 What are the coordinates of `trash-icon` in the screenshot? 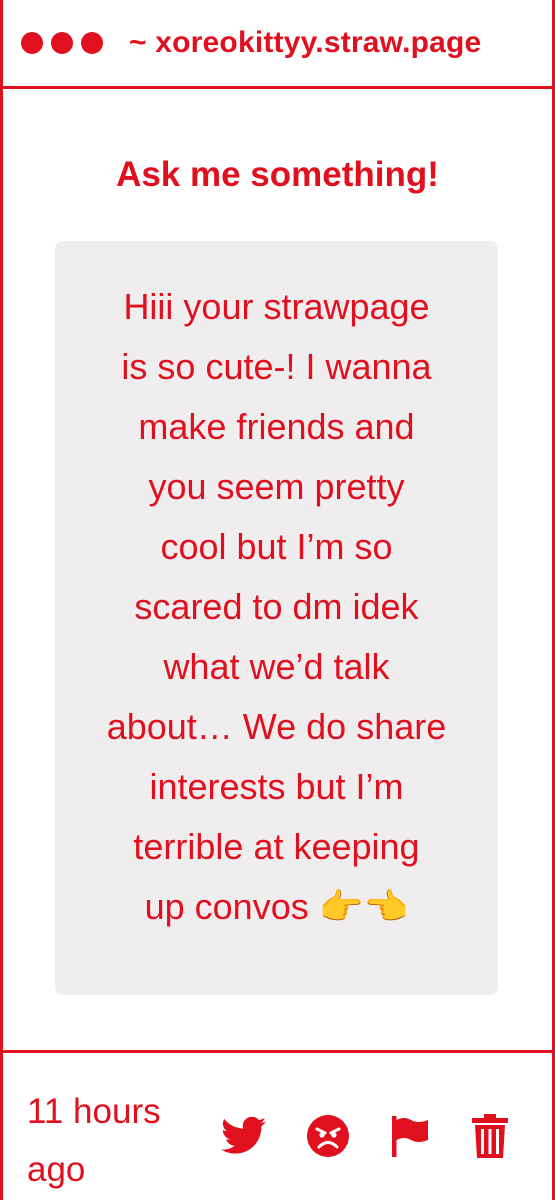 It's located at (490, 1136).